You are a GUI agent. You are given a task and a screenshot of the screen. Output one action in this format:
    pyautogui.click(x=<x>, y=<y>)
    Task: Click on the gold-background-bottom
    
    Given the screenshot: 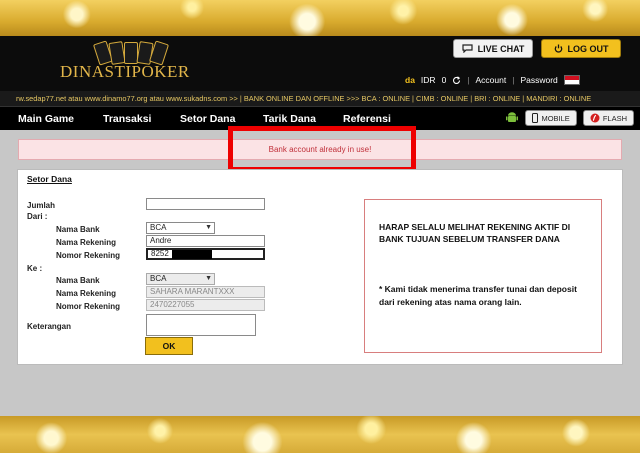 What is the action you would take?
    pyautogui.click(x=320, y=434)
    